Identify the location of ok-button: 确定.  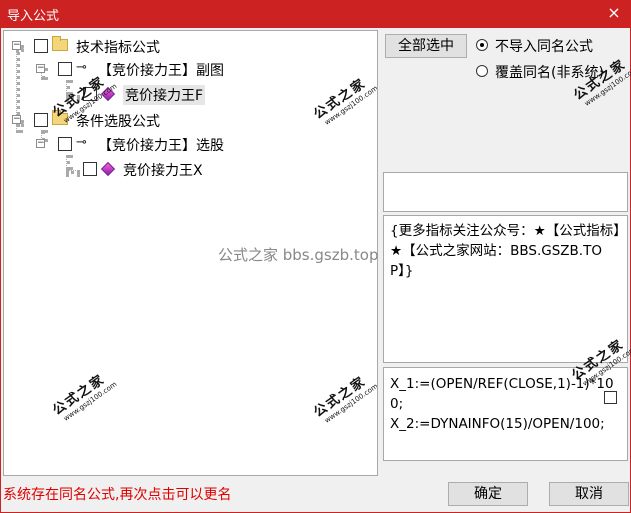
(488, 494).